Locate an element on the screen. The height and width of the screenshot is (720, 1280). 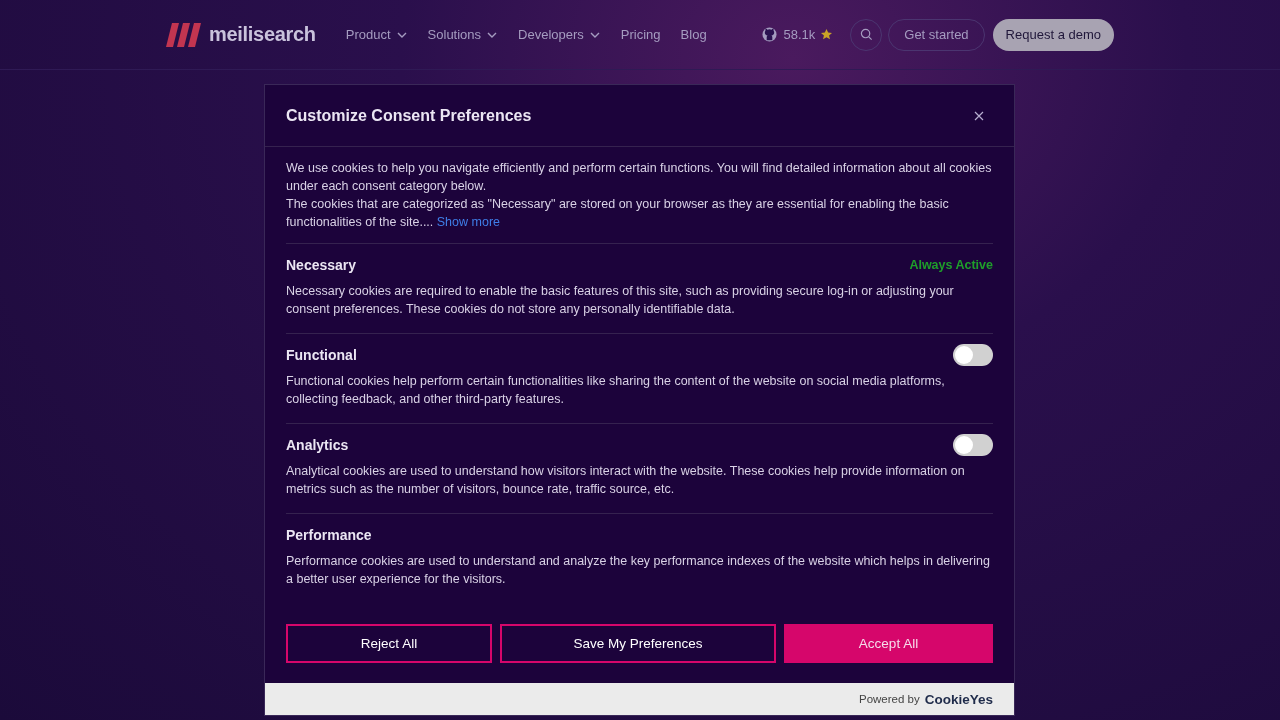
category-description: Functional cookies help perform certain functionalities like sharing the content of the website on social media platforms, collecting feedback, and other third-party features. is located at coordinates (616, 390).